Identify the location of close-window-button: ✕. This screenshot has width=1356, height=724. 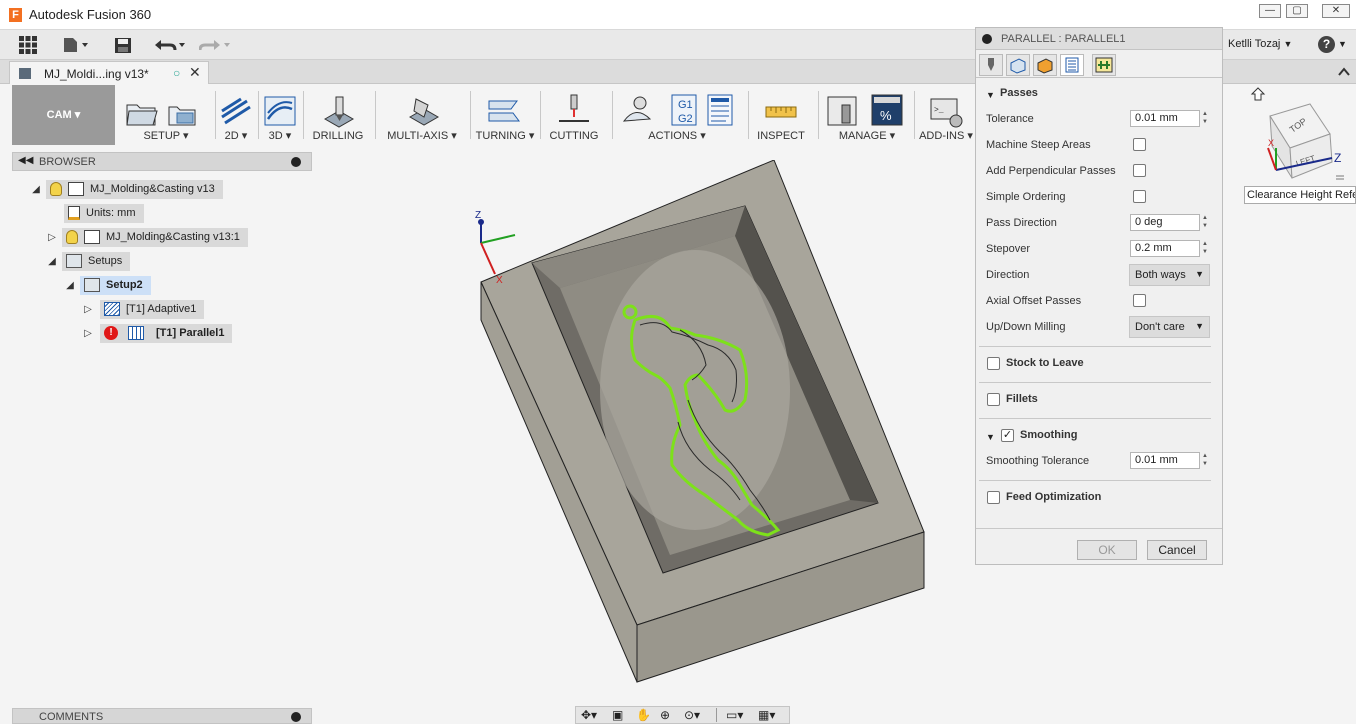
(1336, 11).